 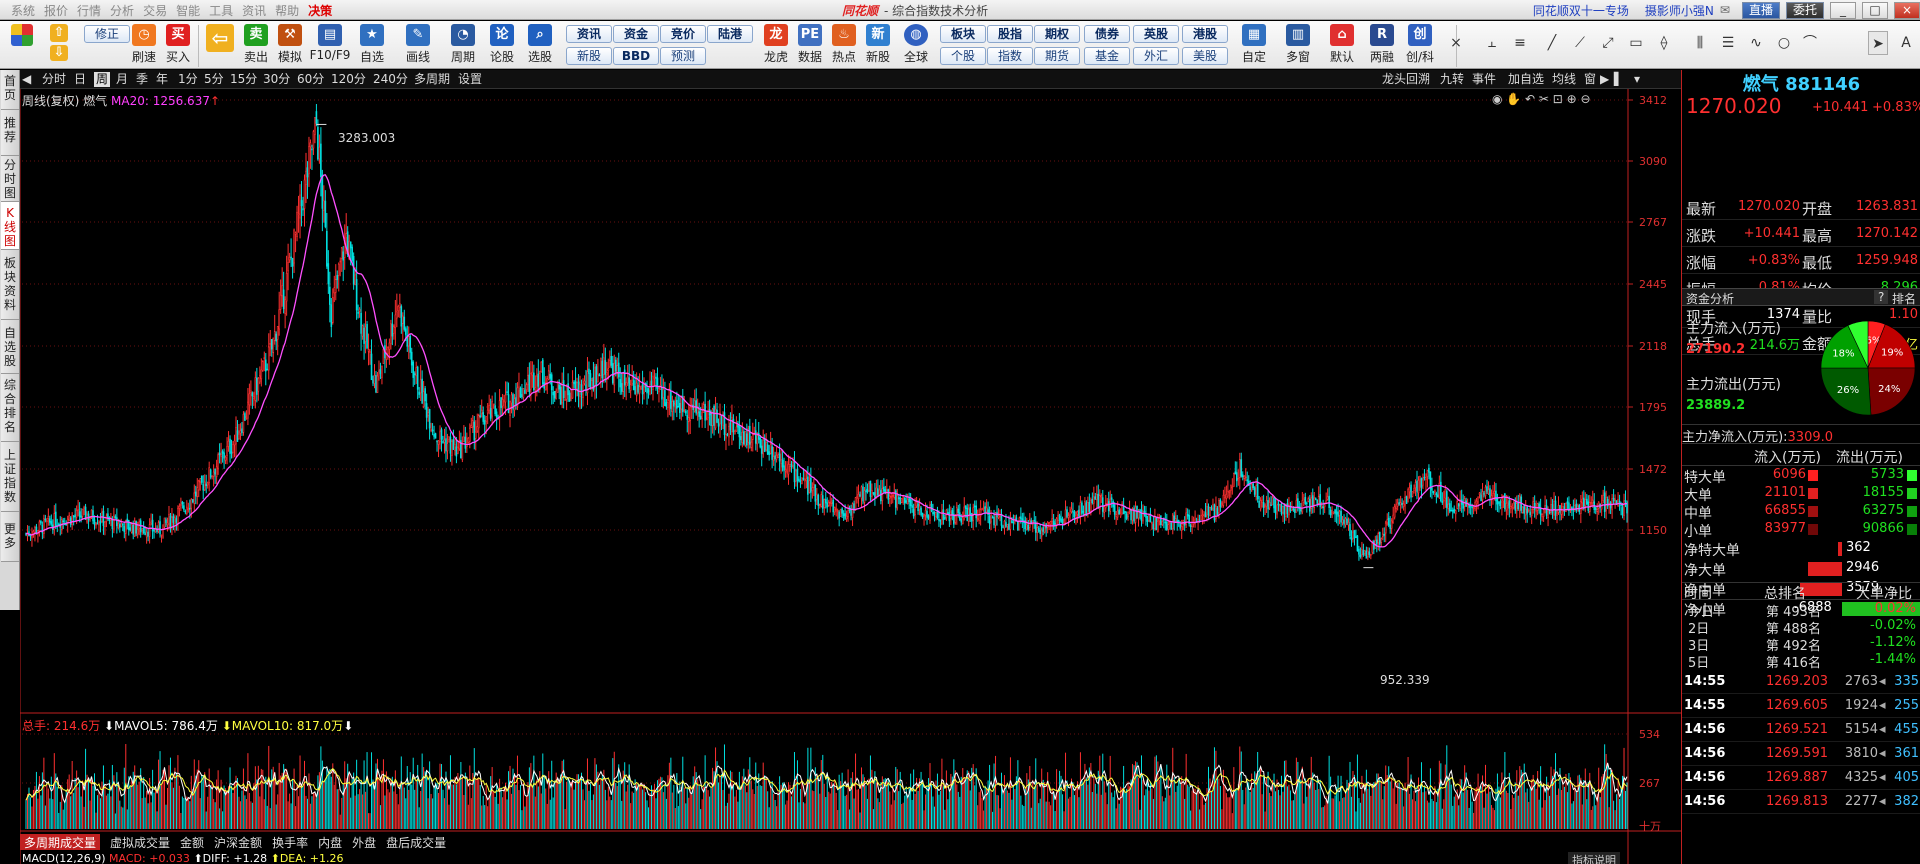 What do you see at coordinates (1452, 79) in the screenshot?
I see `nine-turn-button: 九转` at bounding box center [1452, 79].